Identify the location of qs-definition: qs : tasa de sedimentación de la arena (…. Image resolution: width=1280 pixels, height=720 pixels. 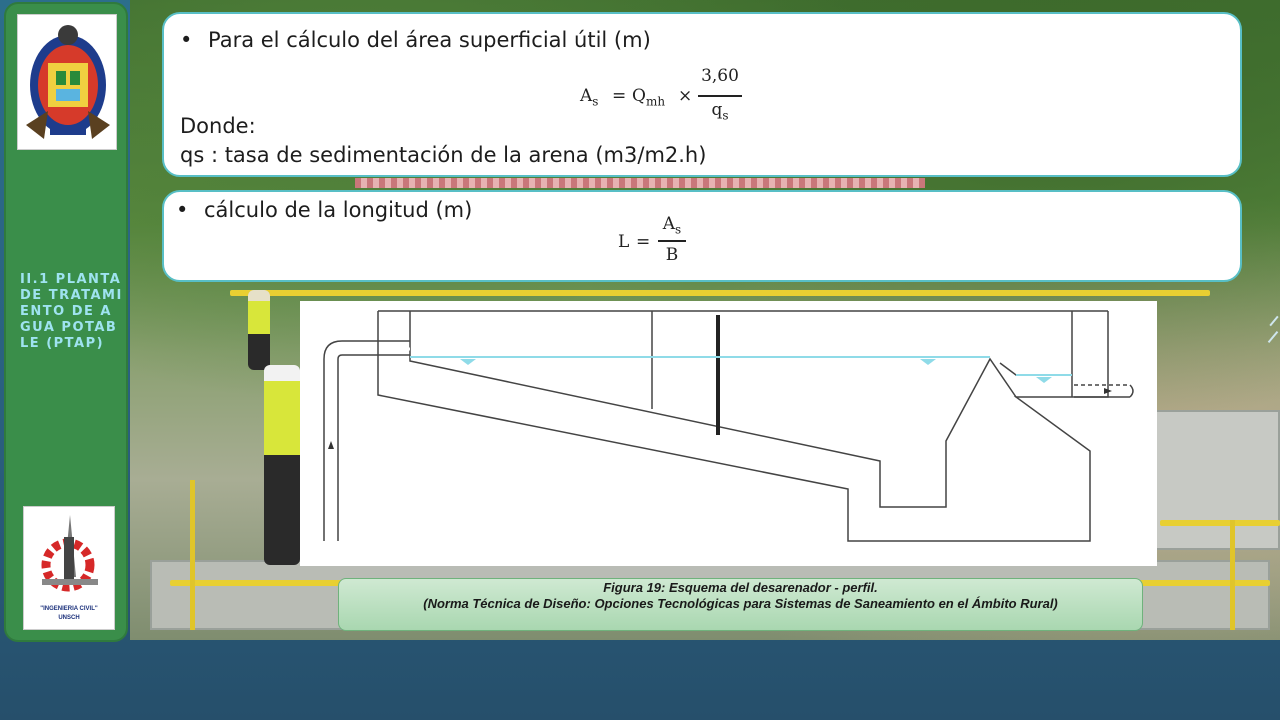
(443, 155).